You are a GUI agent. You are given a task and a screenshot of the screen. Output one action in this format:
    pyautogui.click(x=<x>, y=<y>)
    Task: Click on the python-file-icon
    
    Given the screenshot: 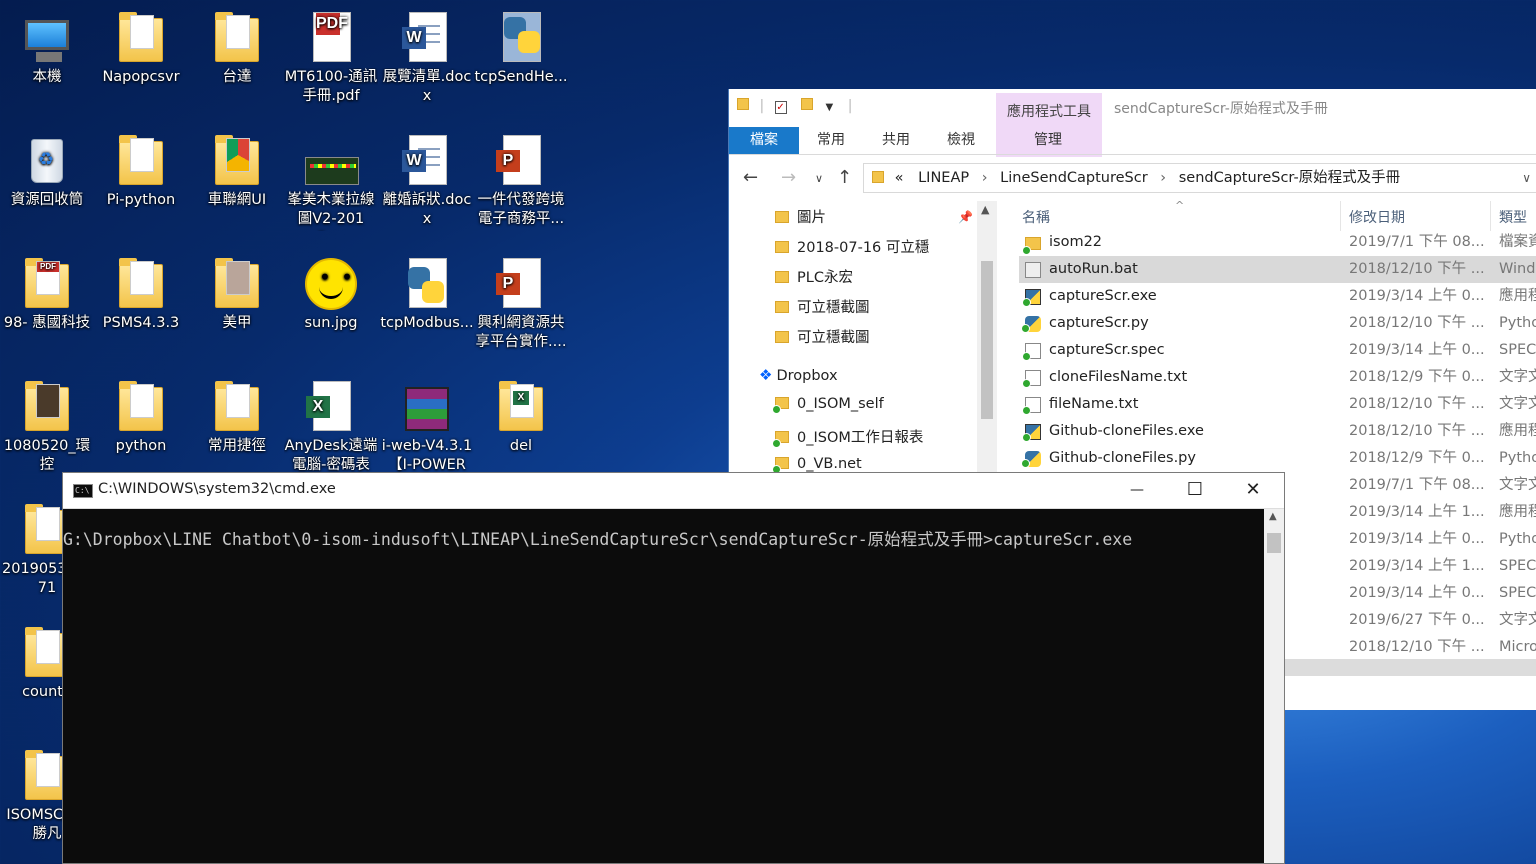 What is the action you would take?
    pyautogui.click(x=427, y=284)
    